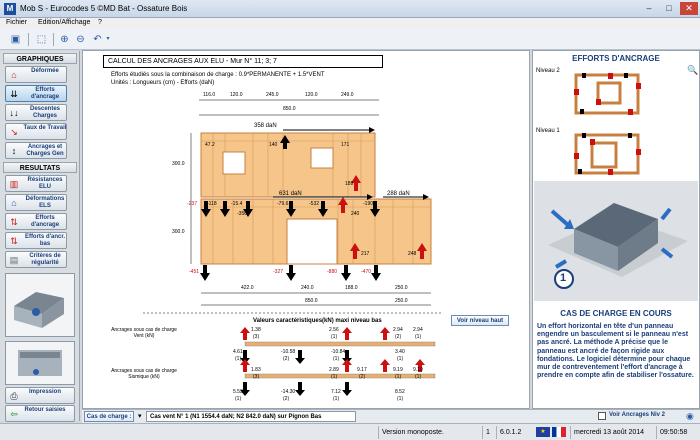 The image size is (700, 440). I want to click on force-value: 240, so click(355, 214).